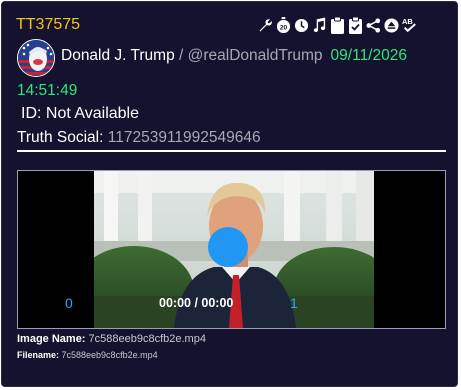 Image resolution: width=461 pixels, height=390 pixels. I want to click on video-counter-right: 1, so click(294, 303).